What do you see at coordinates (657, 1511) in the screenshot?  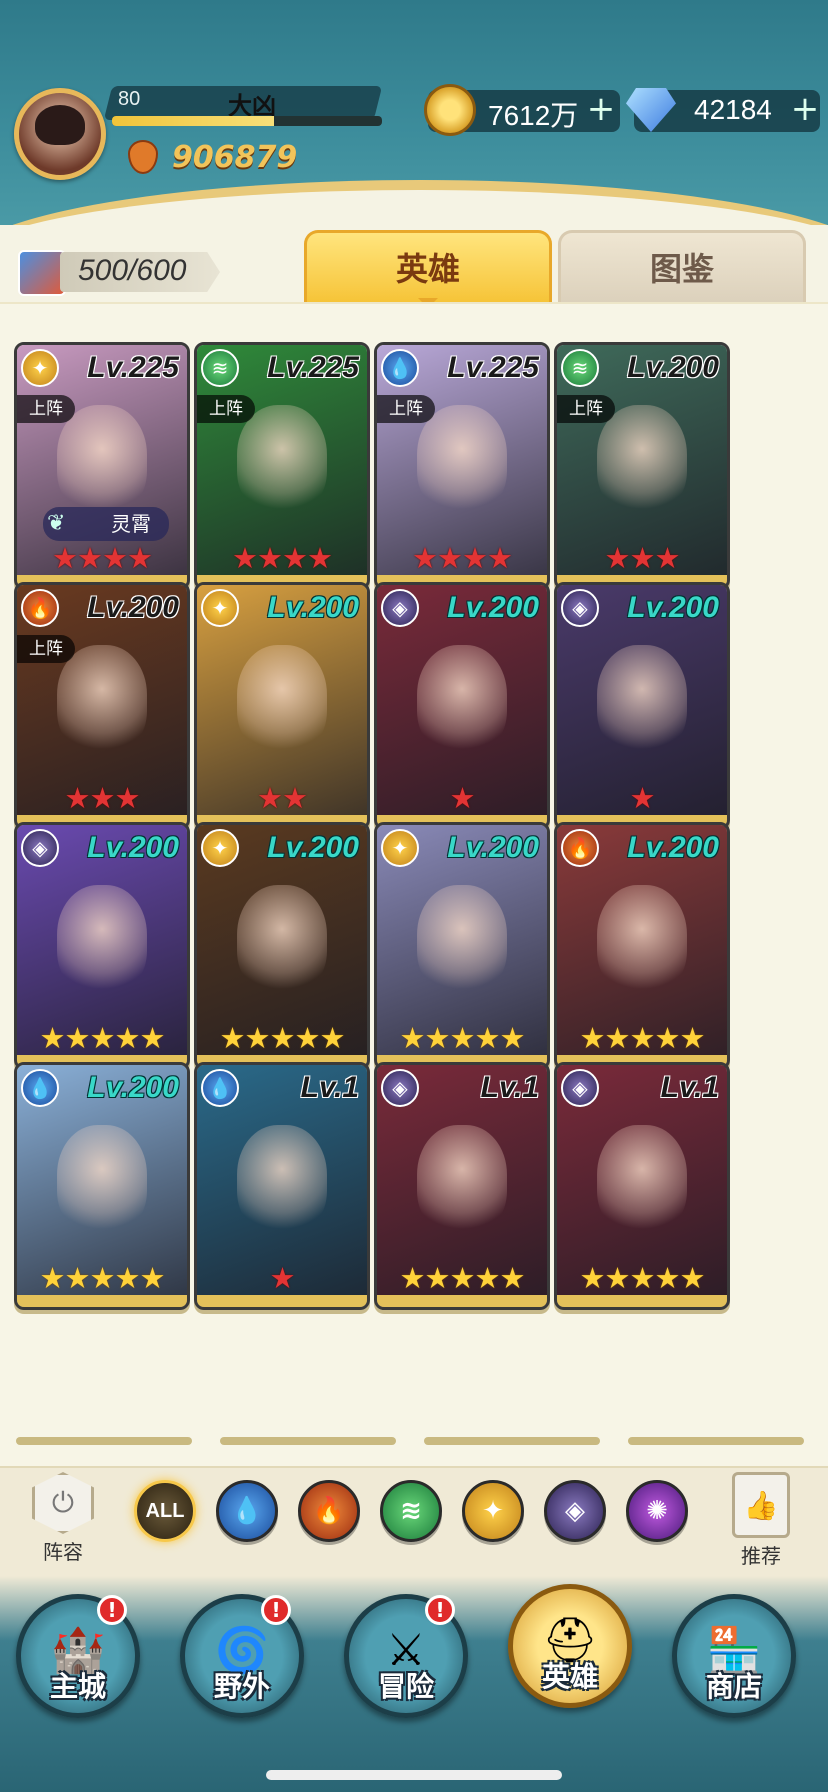 I see `filter-arcane-button: ✺` at bounding box center [657, 1511].